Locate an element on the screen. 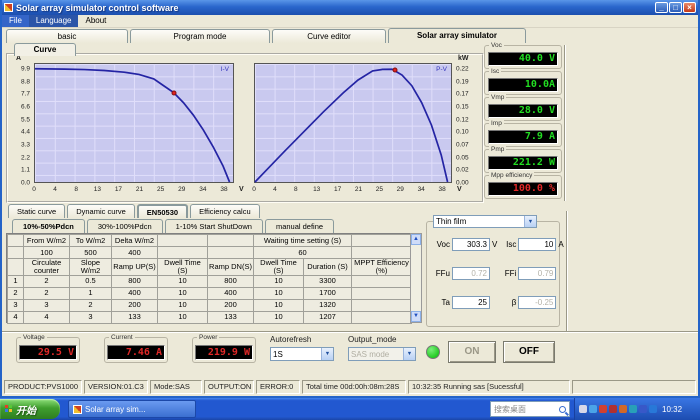 The image size is (700, 420). en50530-sub-tab: 1-10% Start ShutDown is located at coordinates (213, 226).